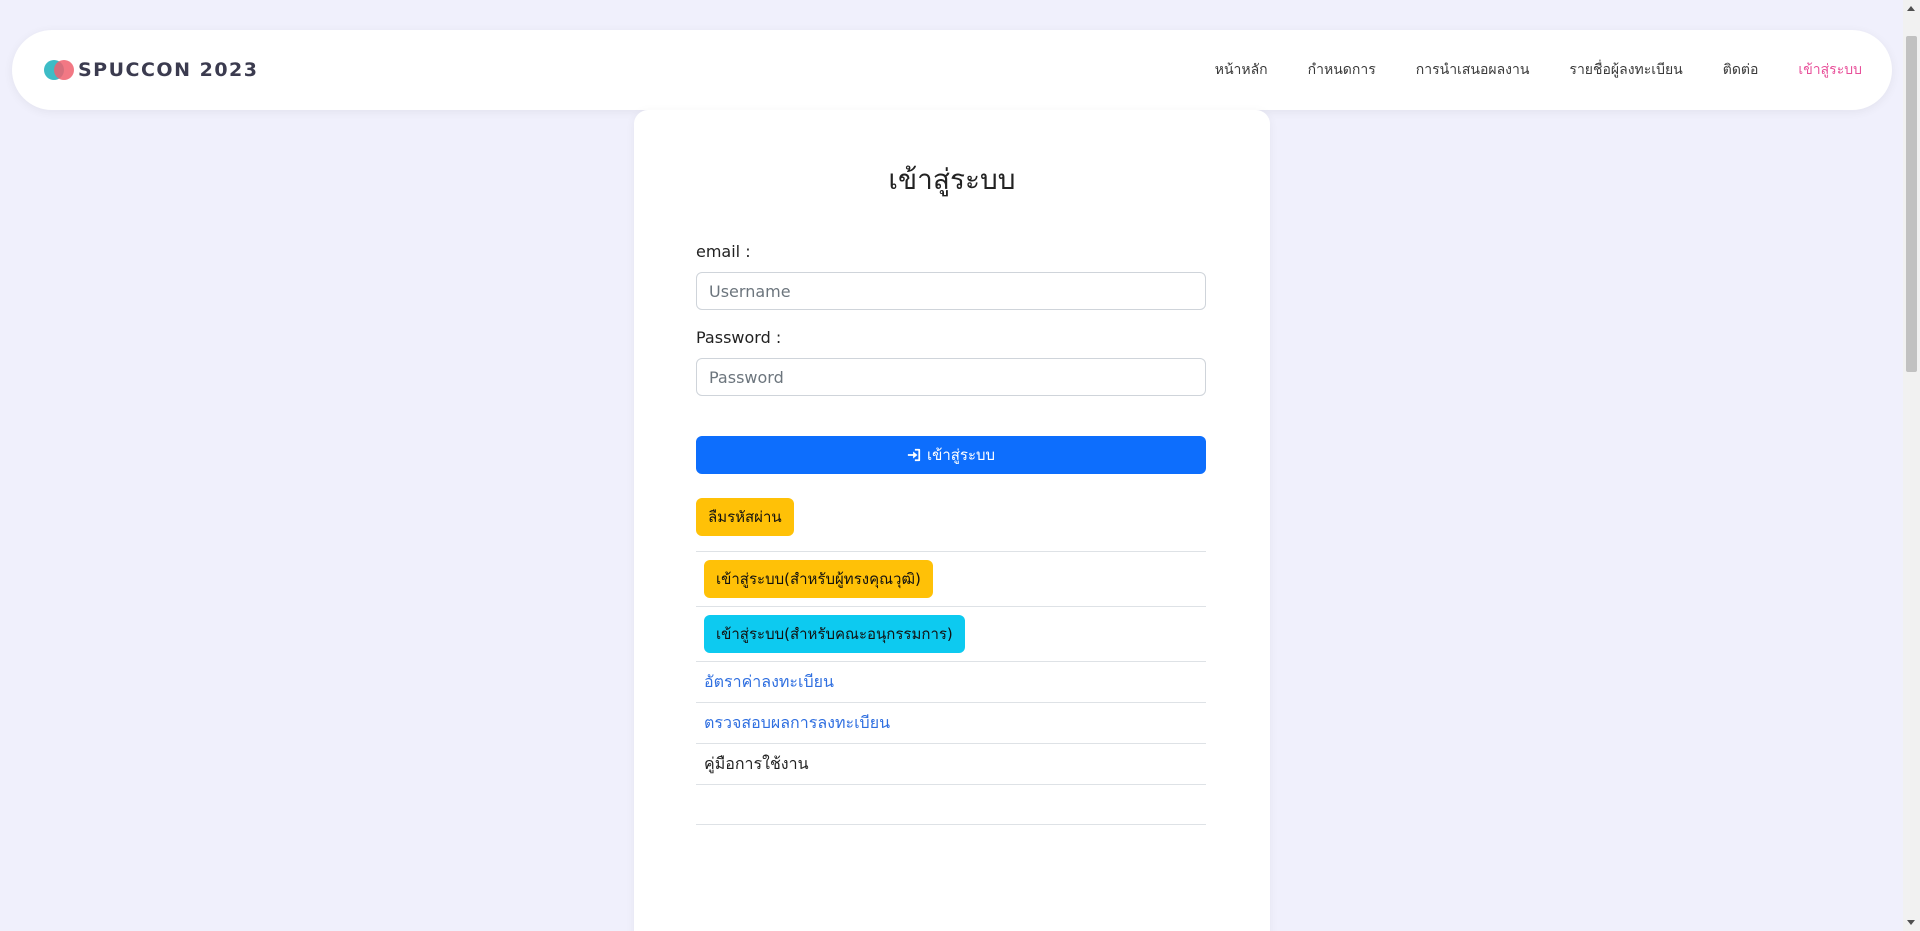 The width and height of the screenshot is (1920, 931). Describe the element at coordinates (1911, 204) in the screenshot. I see `scrollbar-thumb` at that location.